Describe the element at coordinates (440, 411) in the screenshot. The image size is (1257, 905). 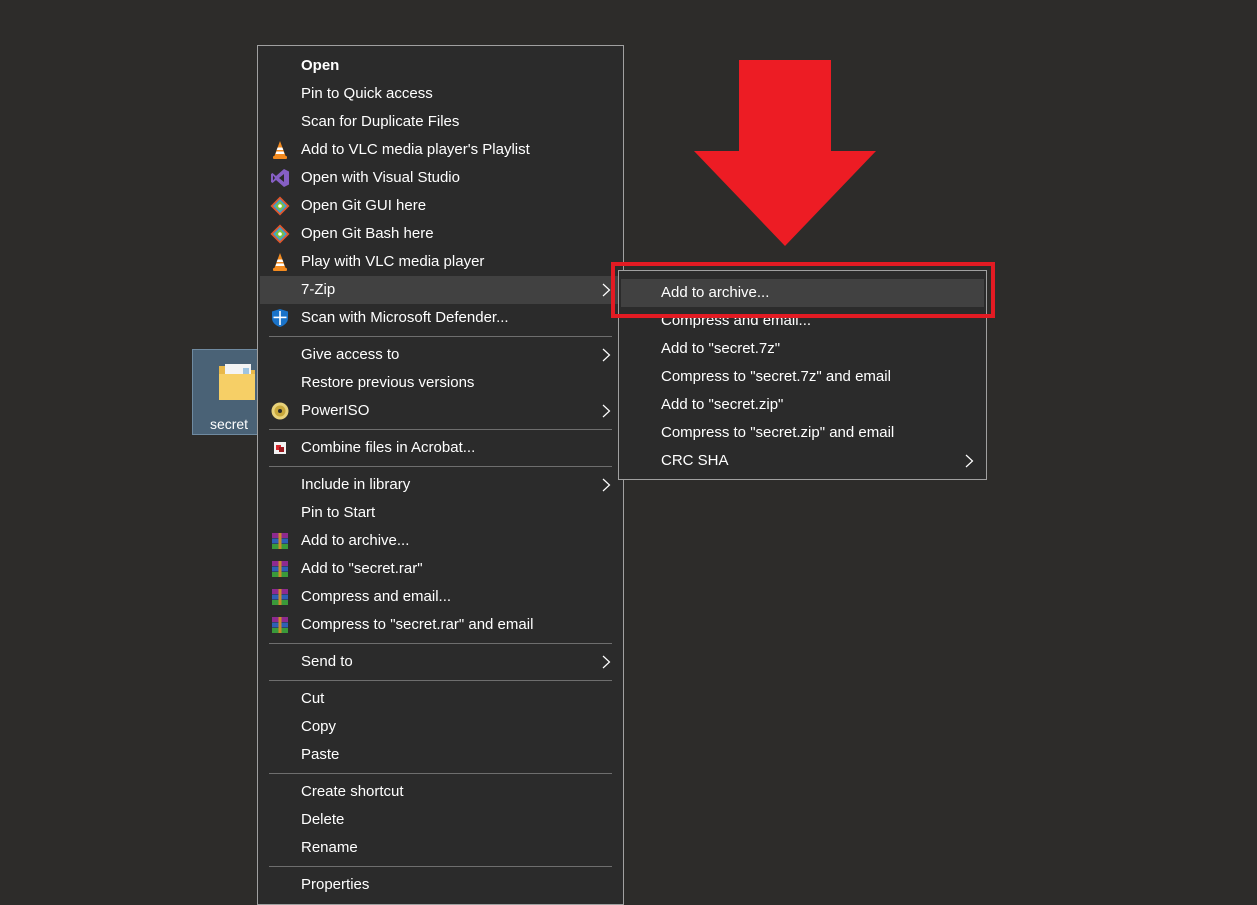
I see `menu-item-poweriso: PowerISO` at that location.